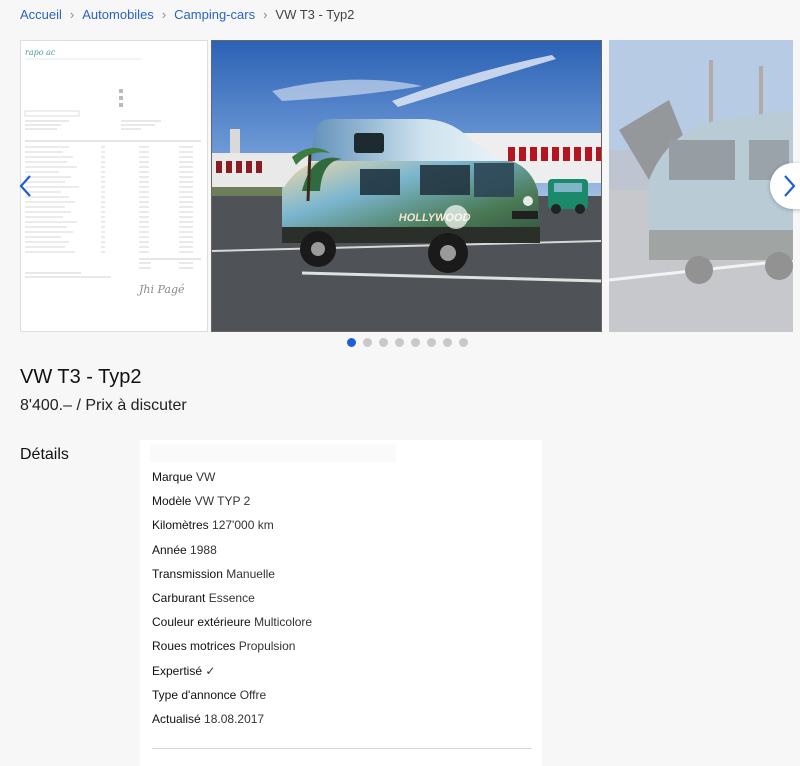 The height and width of the screenshot is (766, 800). I want to click on detail-value: Essence, so click(231, 597).